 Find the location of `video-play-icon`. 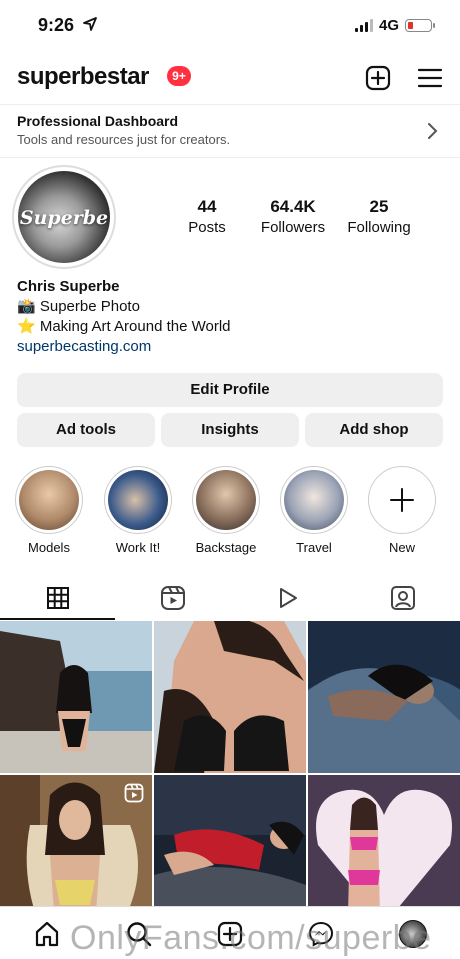

video-play-icon is located at coordinates (288, 598).